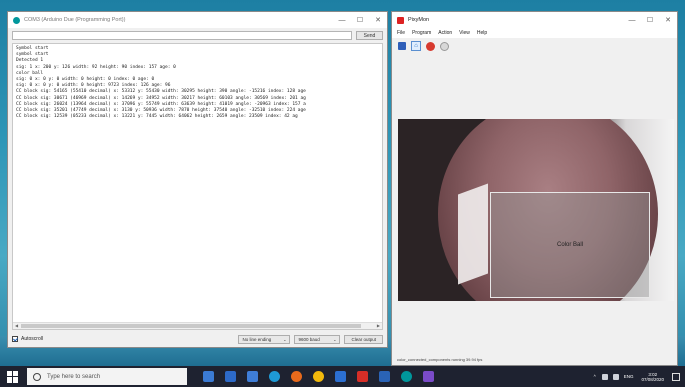 The height and width of the screenshot is (387, 685). What do you see at coordinates (604, 376) in the screenshot?
I see `network-icon` at bounding box center [604, 376].